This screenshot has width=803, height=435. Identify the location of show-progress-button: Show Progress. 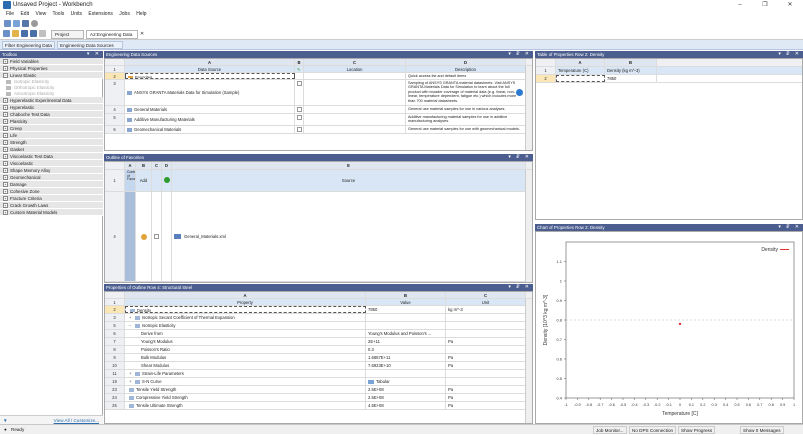
(697, 430).